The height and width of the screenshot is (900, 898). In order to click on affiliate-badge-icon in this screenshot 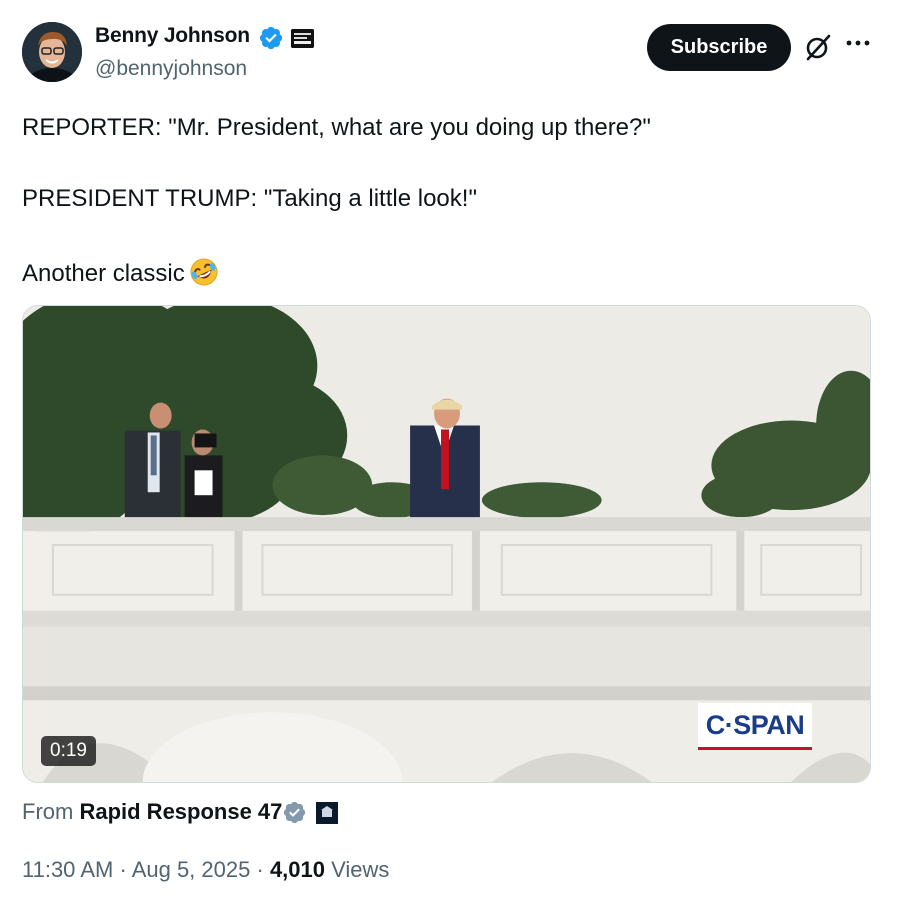, I will do `click(302, 38)`.